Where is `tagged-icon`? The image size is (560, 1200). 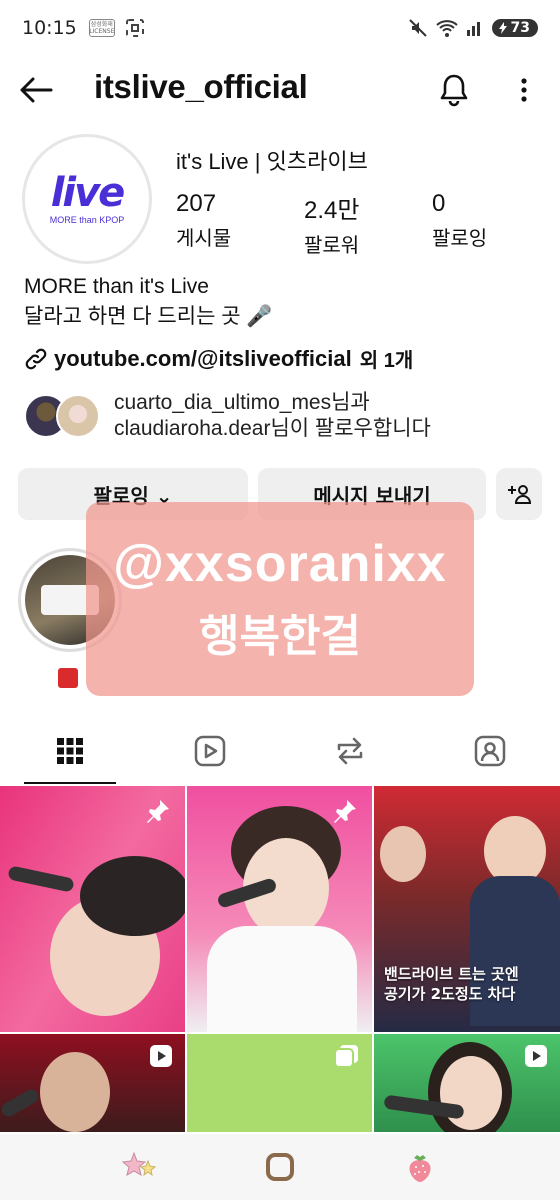
tagged-icon is located at coordinates (490, 751).